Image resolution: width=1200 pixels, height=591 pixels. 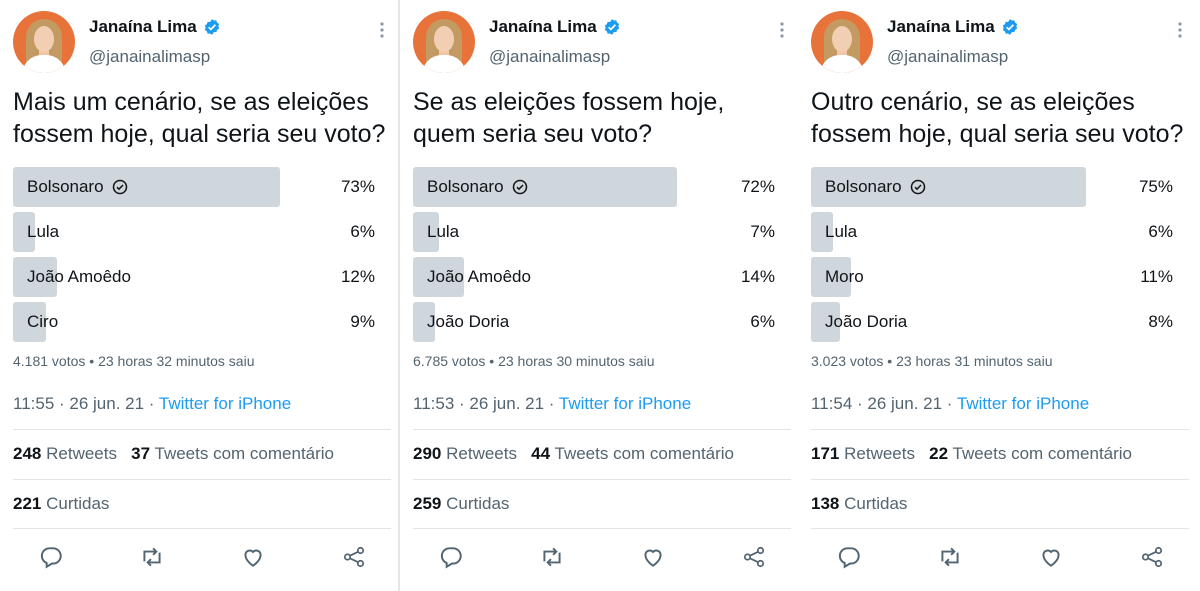 I want to click on poll-option-text: João Doria, so click(x=866, y=321).